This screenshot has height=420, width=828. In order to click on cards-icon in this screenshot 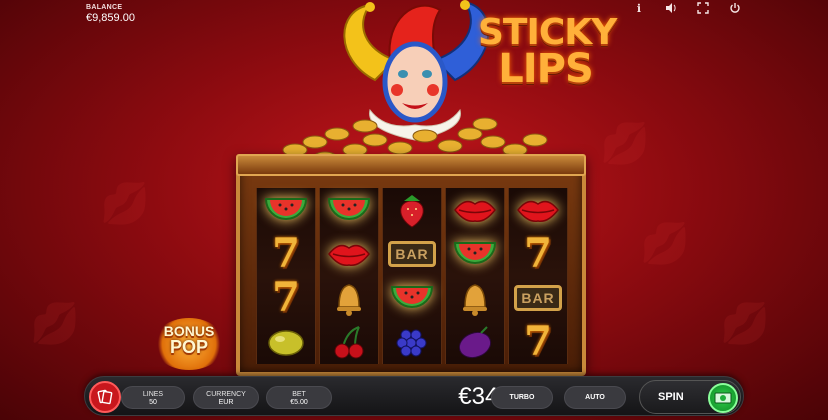, I will do `click(105, 397)`.